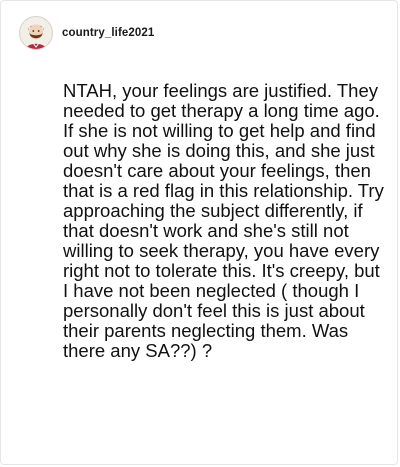 The image size is (400, 467). I want to click on username: country_life2021, so click(108, 33).